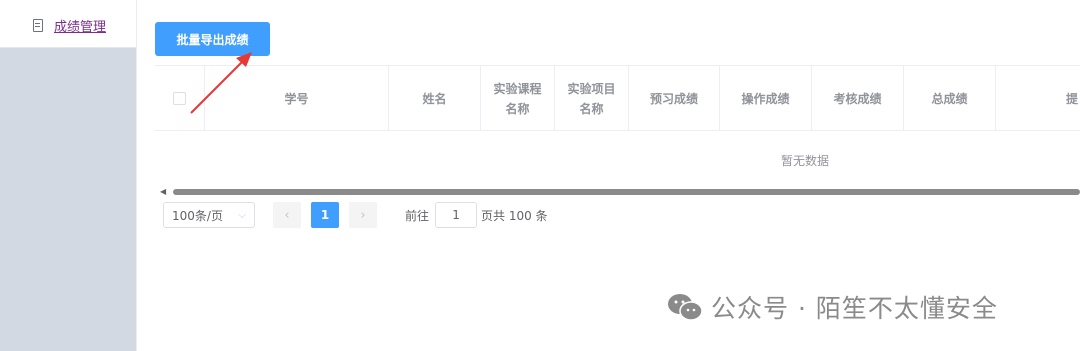  Describe the element at coordinates (217, 86) in the screenshot. I see `arrow-shaft` at that location.